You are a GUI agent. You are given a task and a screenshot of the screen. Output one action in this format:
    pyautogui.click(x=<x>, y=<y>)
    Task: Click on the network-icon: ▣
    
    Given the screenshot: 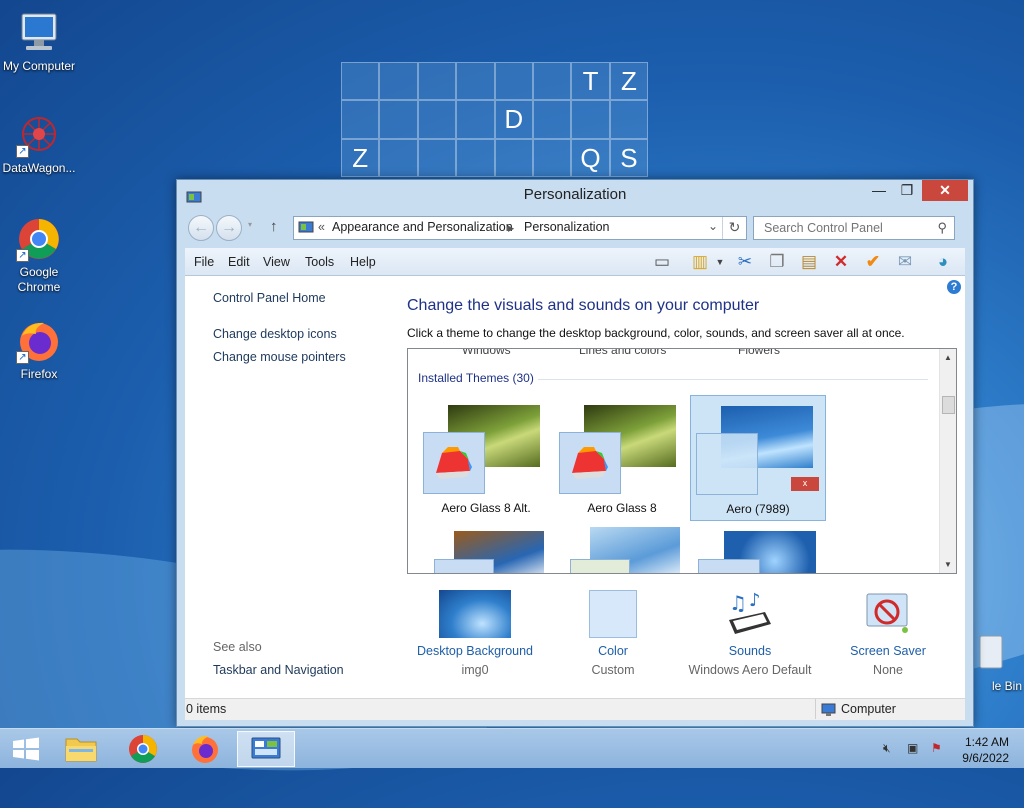 What is the action you would take?
    pyautogui.click(x=912, y=748)
    